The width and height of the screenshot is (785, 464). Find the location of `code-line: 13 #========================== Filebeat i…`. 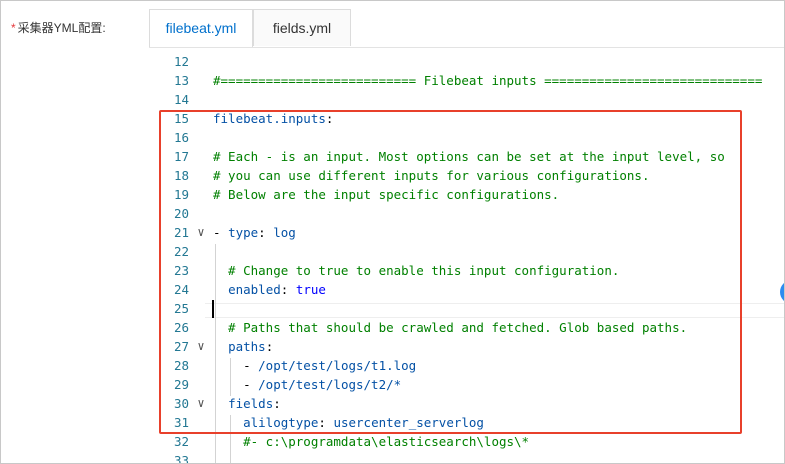

code-line: 13 #========================== Filebeat i… is located at coordinates (466, 80).